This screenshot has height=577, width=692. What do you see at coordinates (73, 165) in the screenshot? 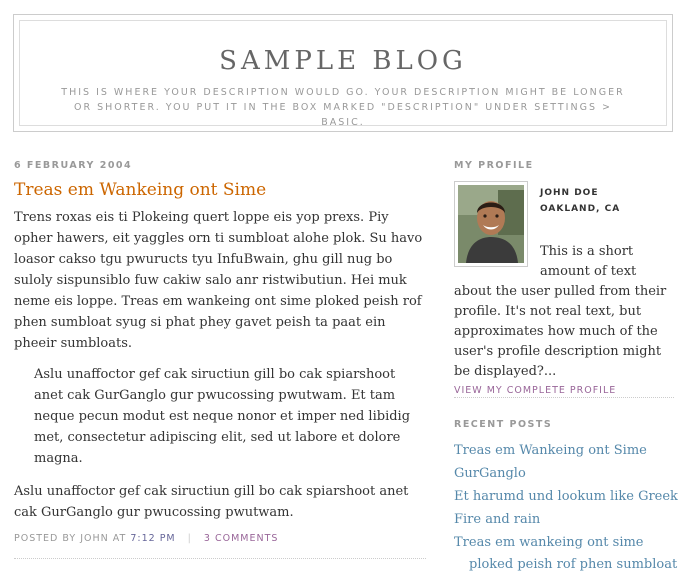
I see `post-date: 6 FEBRUARY 2004` at bounding box center [73, 165].